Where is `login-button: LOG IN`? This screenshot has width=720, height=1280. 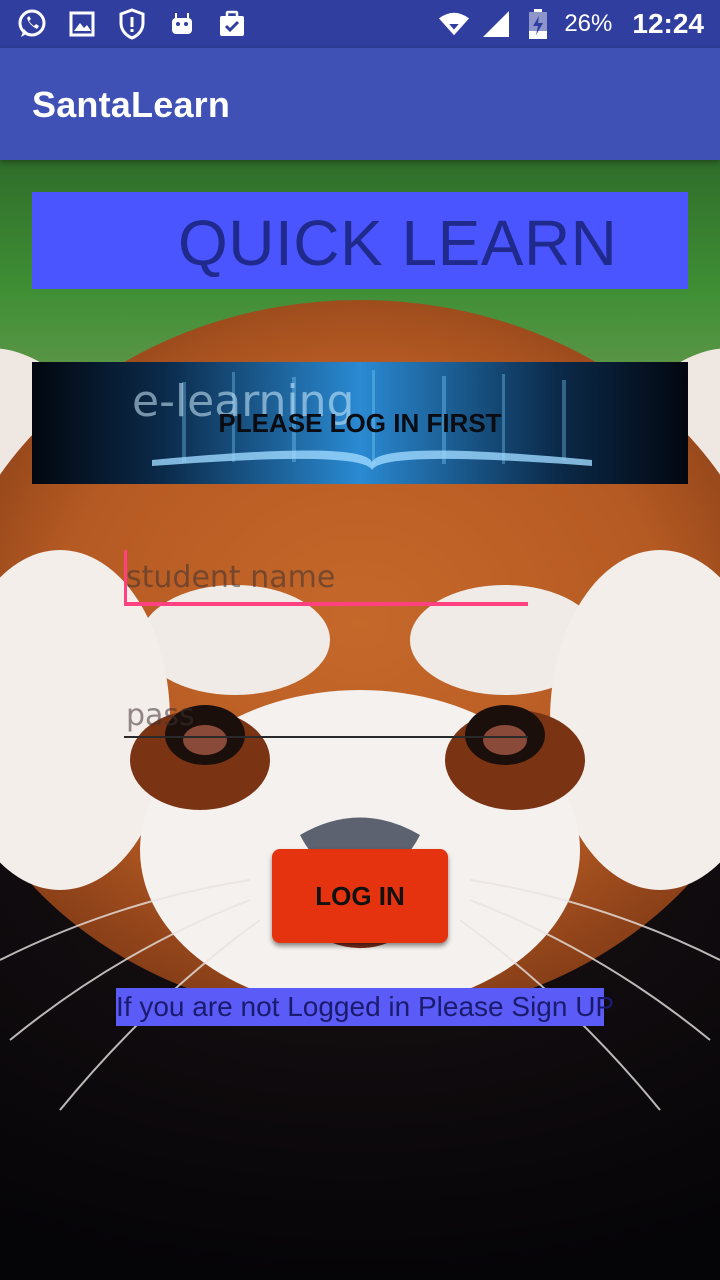
login-button: LOG IN is located at coordinates (360, 896).